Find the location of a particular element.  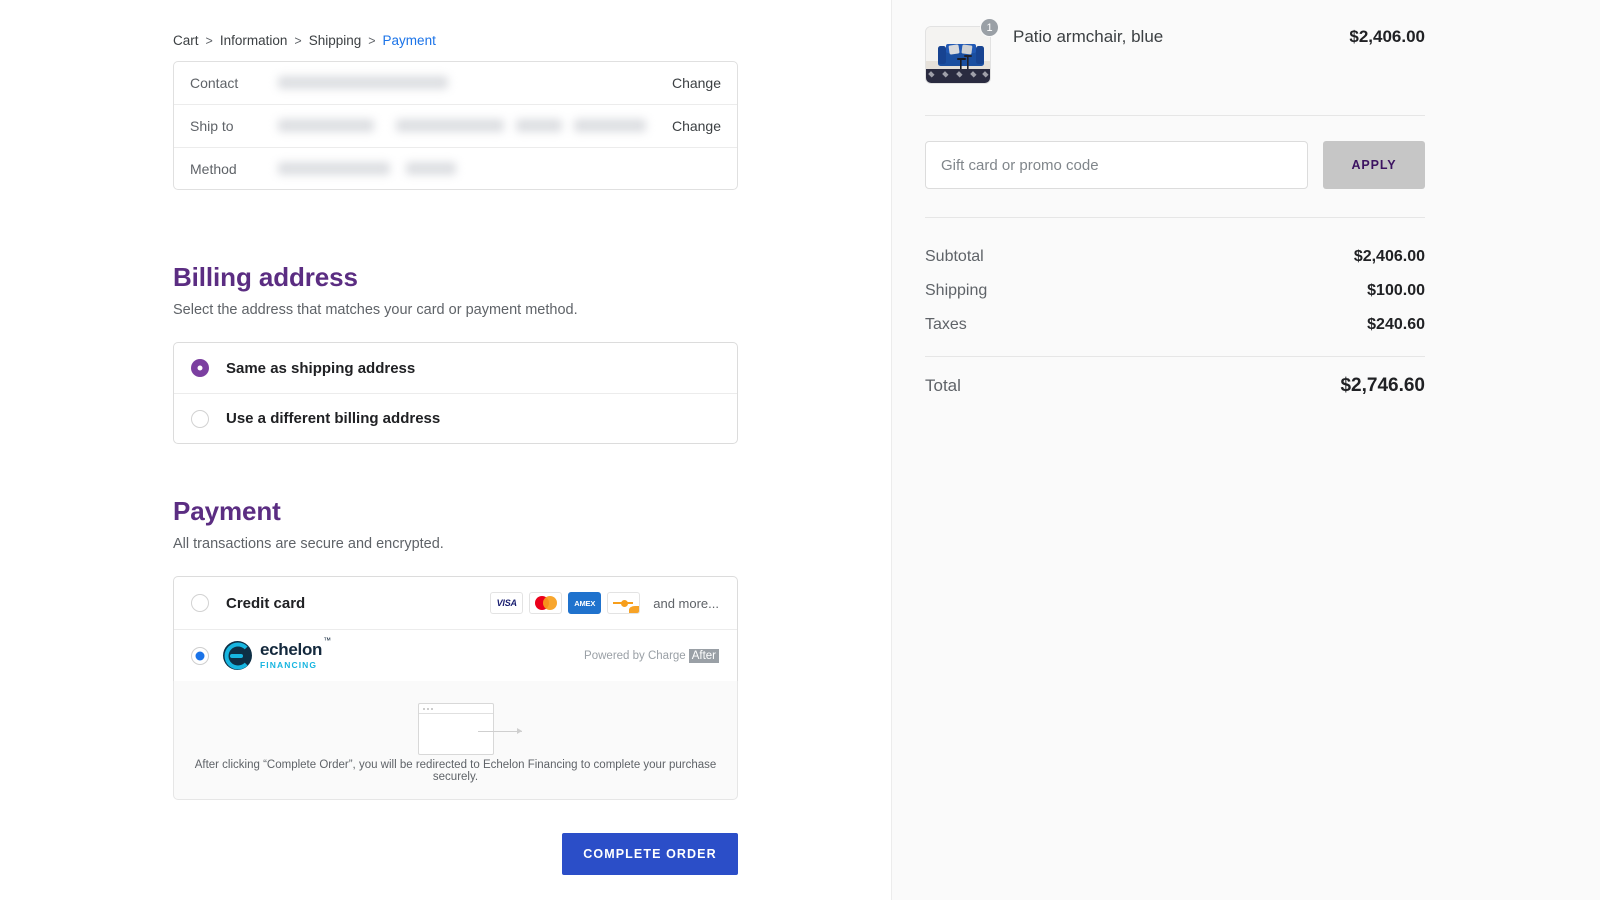

subtotal-label: Subtotal is located at coordinates (954, 256).